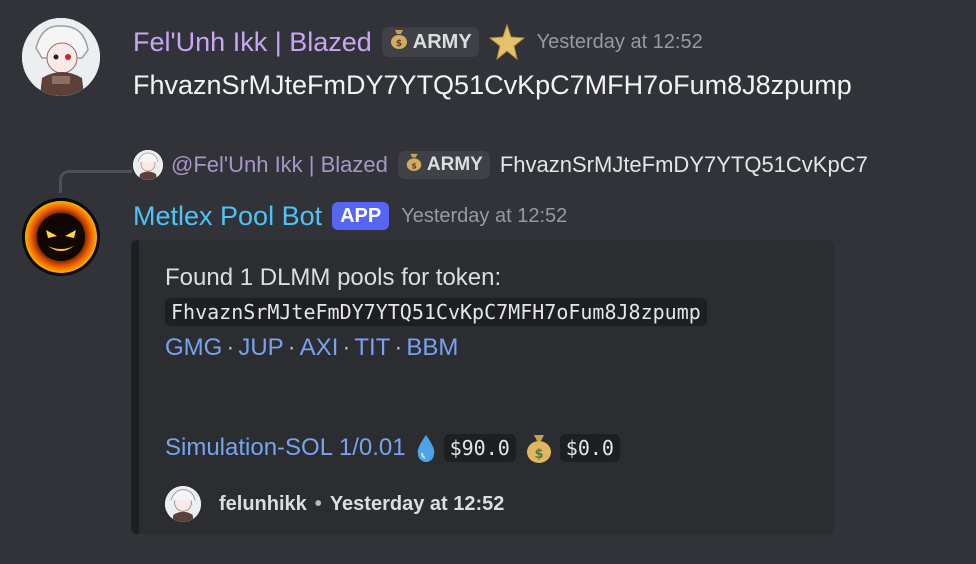 The height and width of the screenshot is (564, 976). I want to click on embed-description: Found 1 DLMM pools for token:, so click(333, 277).